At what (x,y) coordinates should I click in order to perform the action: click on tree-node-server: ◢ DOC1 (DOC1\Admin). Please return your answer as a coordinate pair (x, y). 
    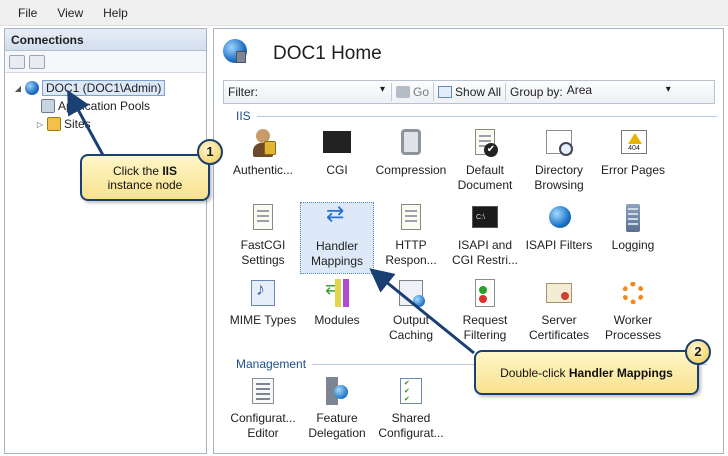
    Looking at the image, I should click on (89, 88).